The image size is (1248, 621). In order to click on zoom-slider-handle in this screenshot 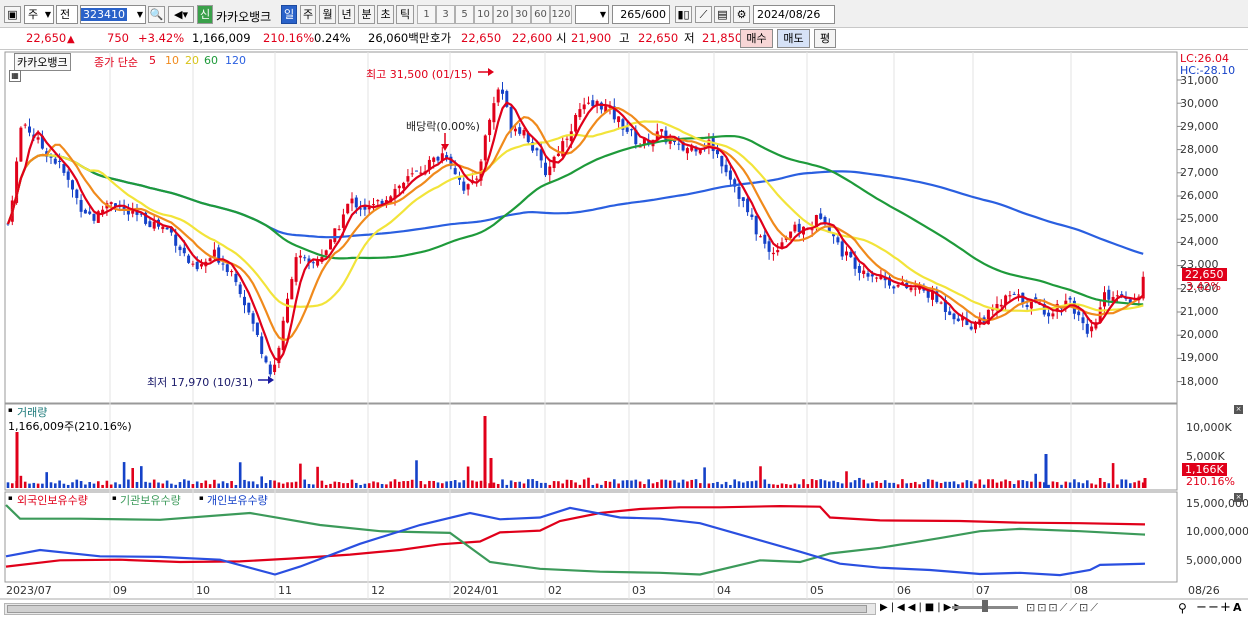, I will do `click(985, 606)`.